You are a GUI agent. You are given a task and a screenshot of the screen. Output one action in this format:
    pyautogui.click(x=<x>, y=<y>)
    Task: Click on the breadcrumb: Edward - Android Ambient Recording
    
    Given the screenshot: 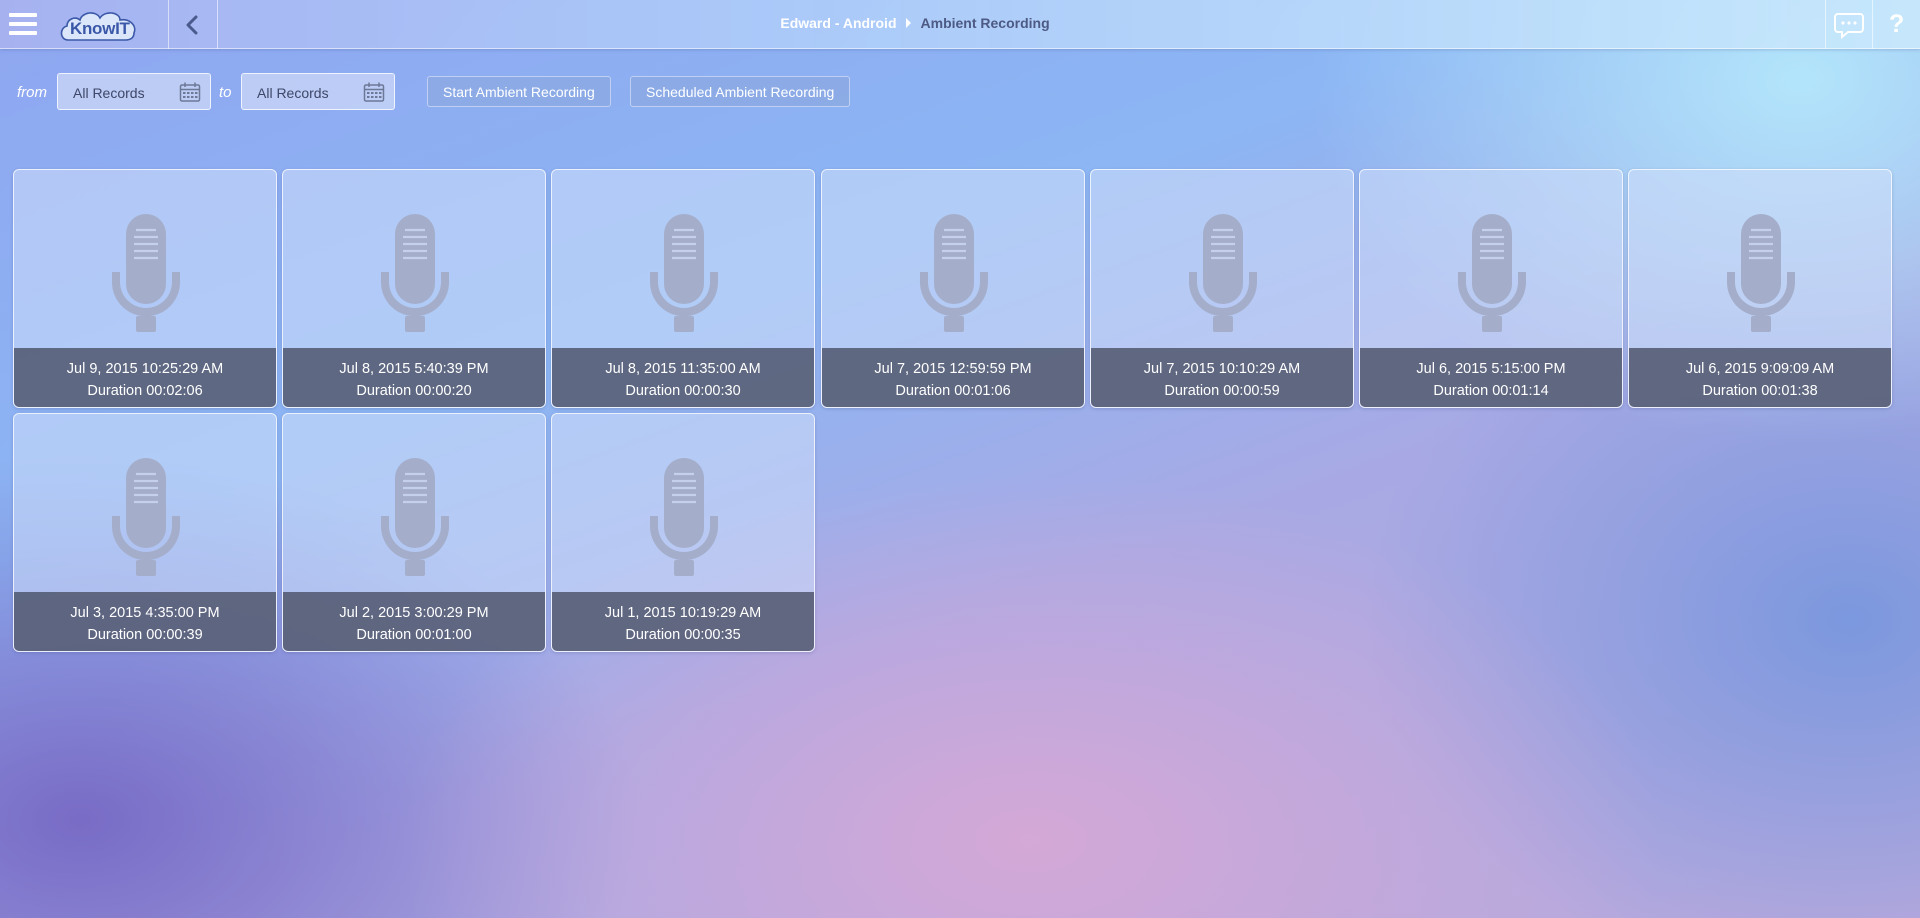 What is the action you would take?
    pyautogui.click(x=915, y=23)
    